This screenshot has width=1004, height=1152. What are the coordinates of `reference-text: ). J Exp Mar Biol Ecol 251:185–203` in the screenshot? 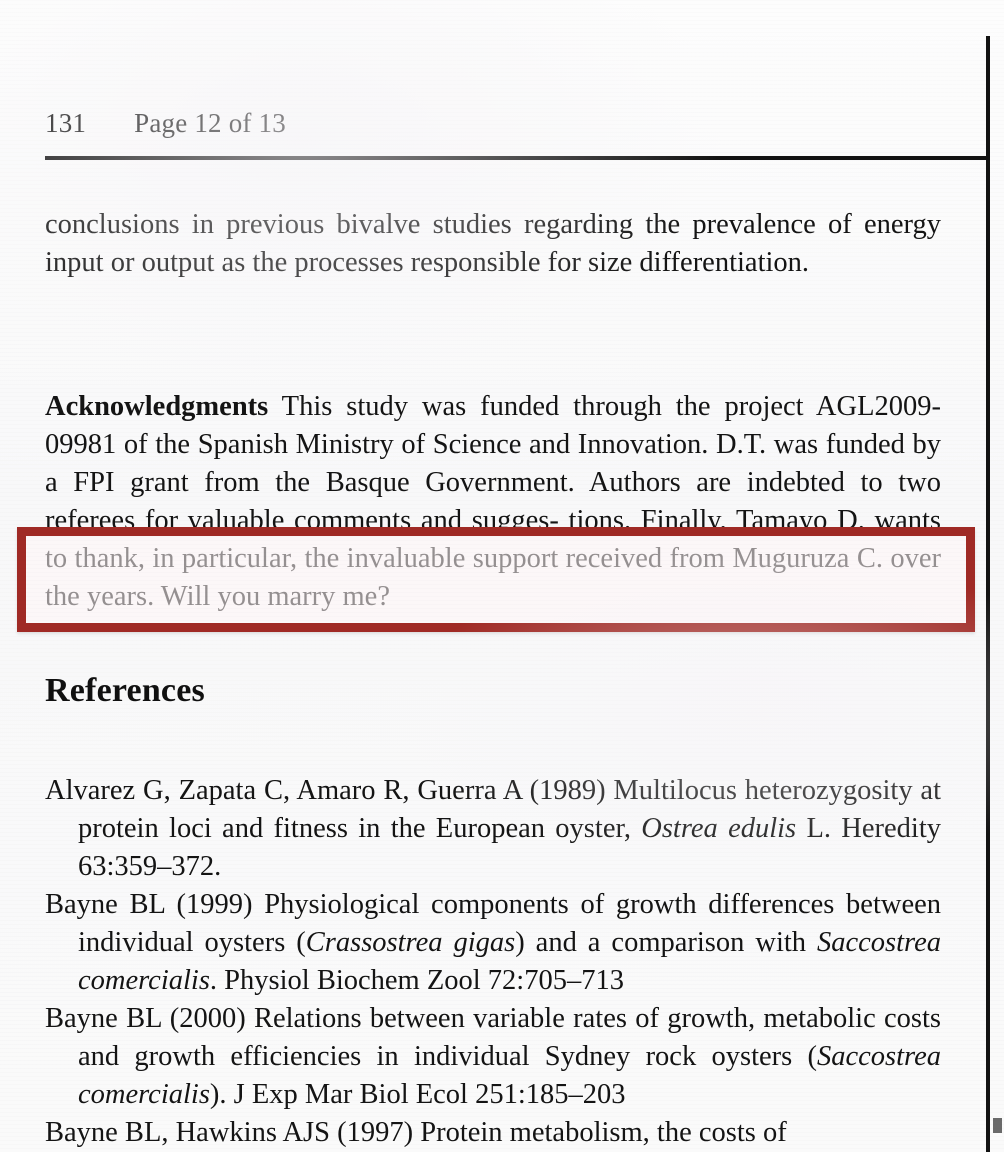 It's located at (417, 1094).